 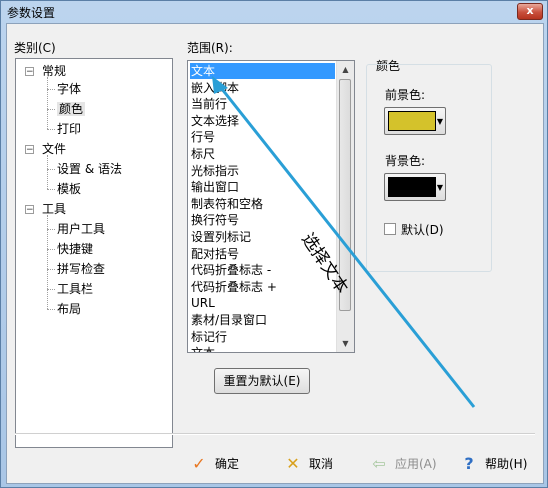 I want to click on foreground-label: 前景色:, so click(x=405, y=95).